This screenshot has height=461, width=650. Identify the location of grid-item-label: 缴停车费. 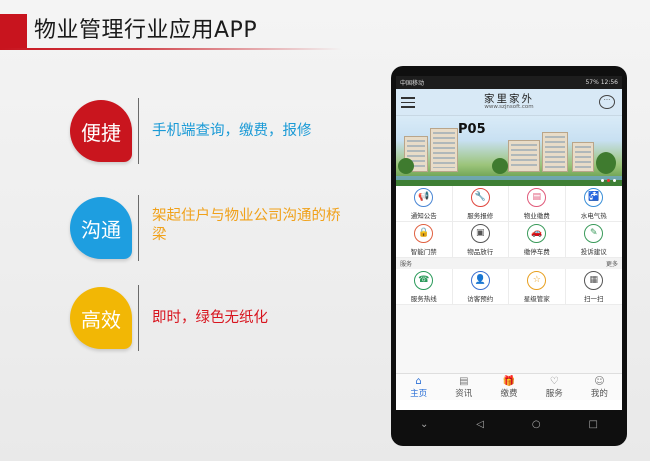
(536, 251).